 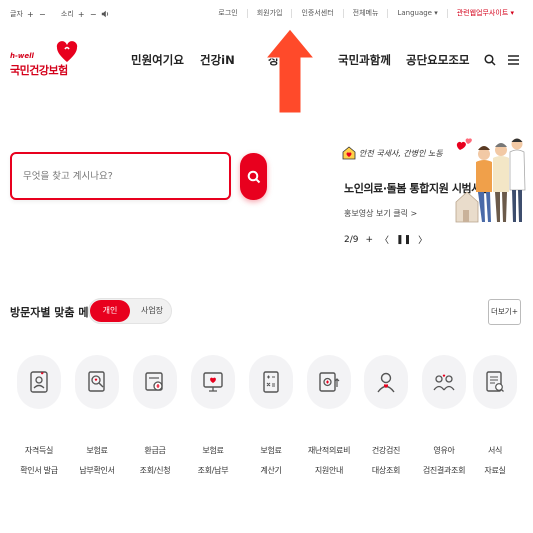 I want to click on hamburger-menu-icon, so click(x=513, y=60).